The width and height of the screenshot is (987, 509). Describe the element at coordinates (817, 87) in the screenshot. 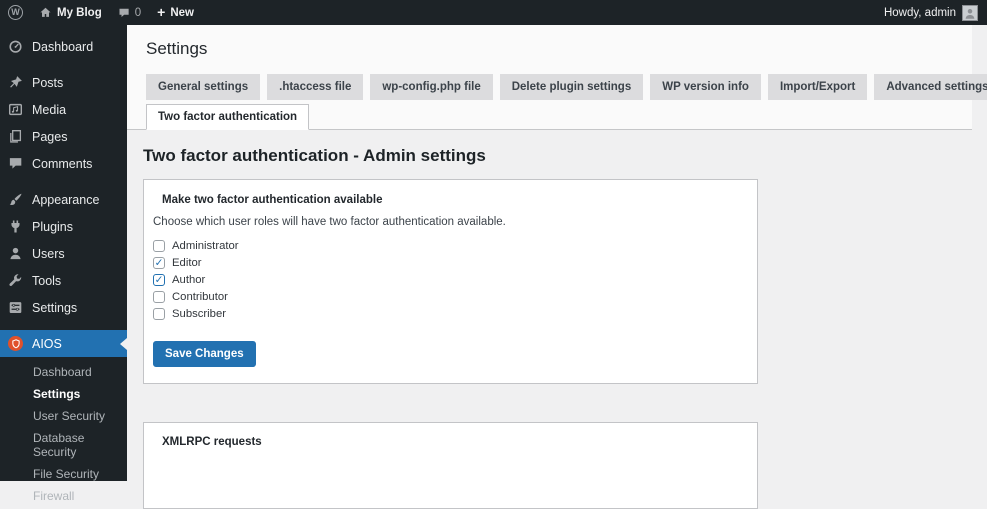

I see `tab-import-export: Import/Export` at that location.